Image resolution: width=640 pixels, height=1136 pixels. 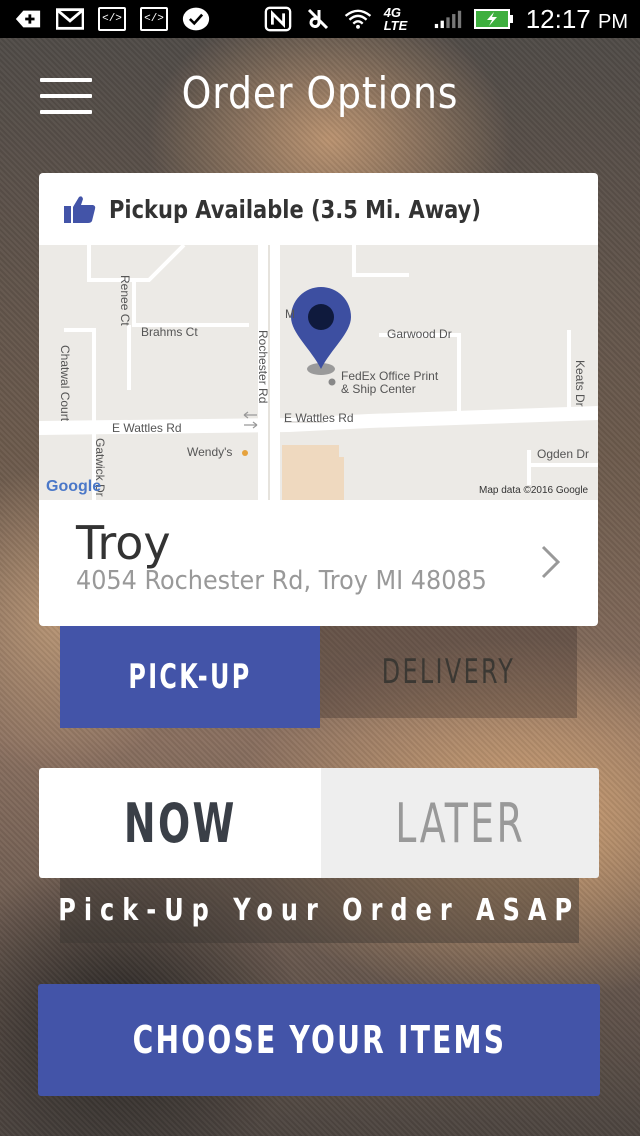 I want to click on delivery-button: DELIVERY, so click(x=448, y=672).